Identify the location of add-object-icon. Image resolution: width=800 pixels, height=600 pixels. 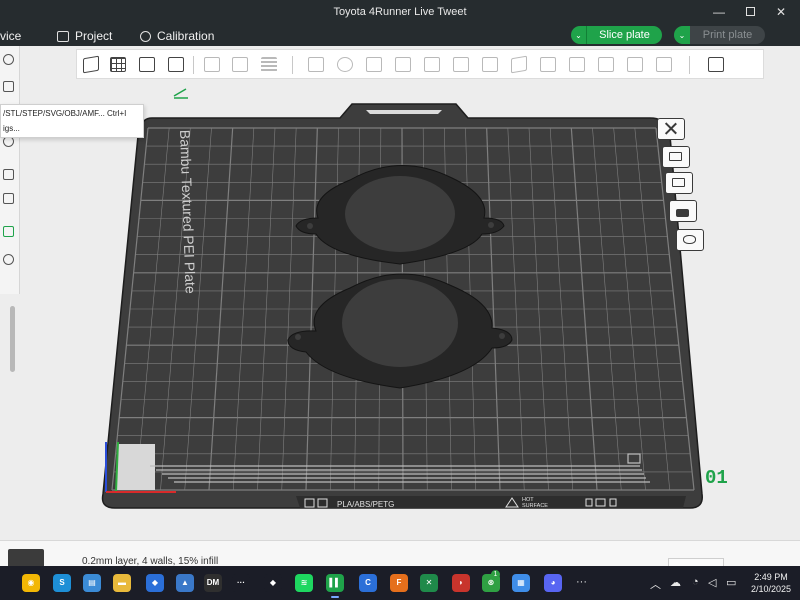
(91, 65).